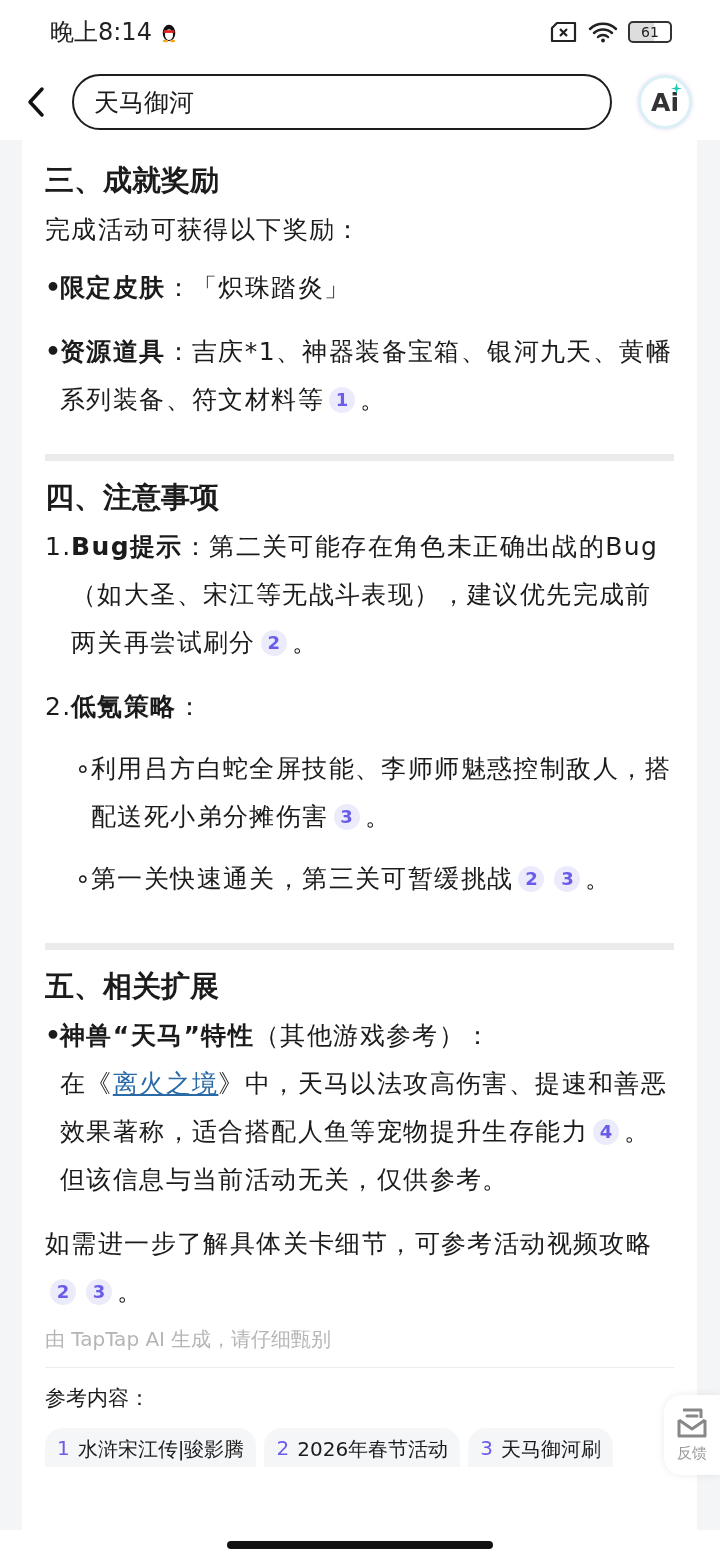 Image resolution: width=720 pixels, height=1560 pixels. I want to click on paragraph: 利用吕方白蛇全屏技能、李师师魅惑控制敌人，搭配送死小弟分摊伤害 3 。, so click(382, 793).